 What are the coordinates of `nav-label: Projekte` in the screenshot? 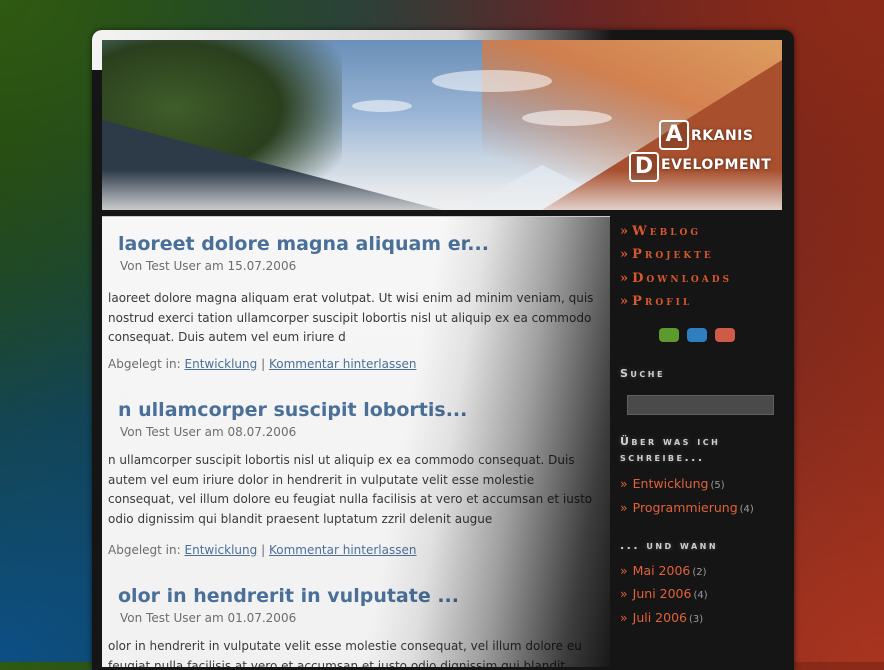 It's located at (673, 254).